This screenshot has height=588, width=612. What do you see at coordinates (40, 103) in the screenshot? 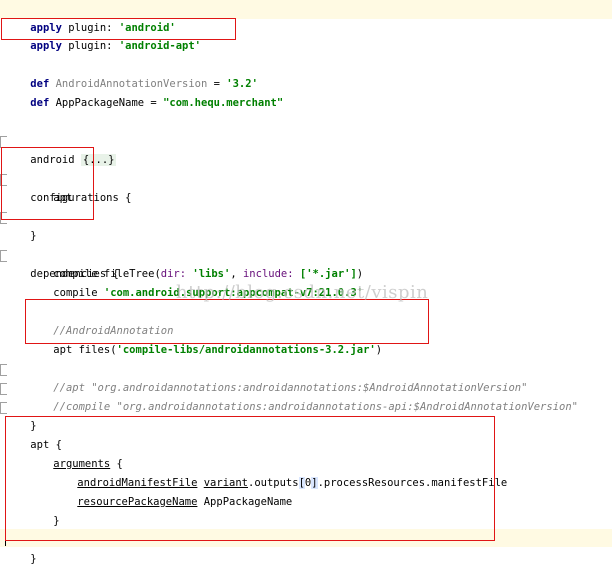
I see `keyword-def: def` at bounding box center [40, 103].